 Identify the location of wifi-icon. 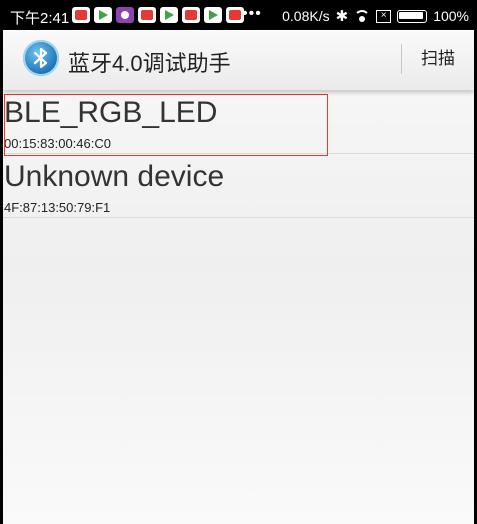
(362, 16).